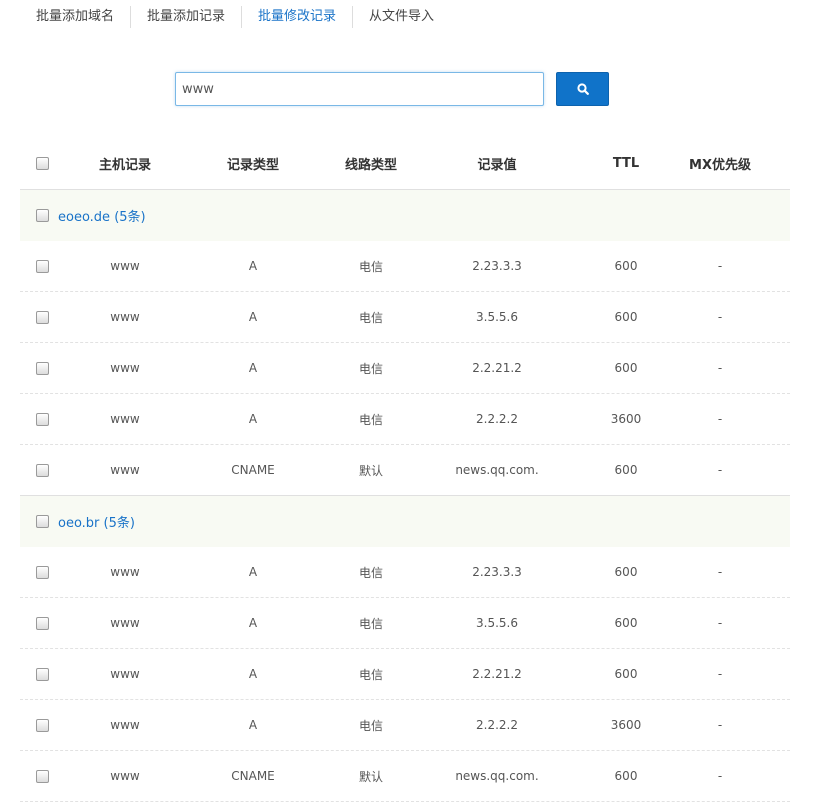  I want to click on tab-batch-add-domain: 批量添加域名, so click(75, 17).